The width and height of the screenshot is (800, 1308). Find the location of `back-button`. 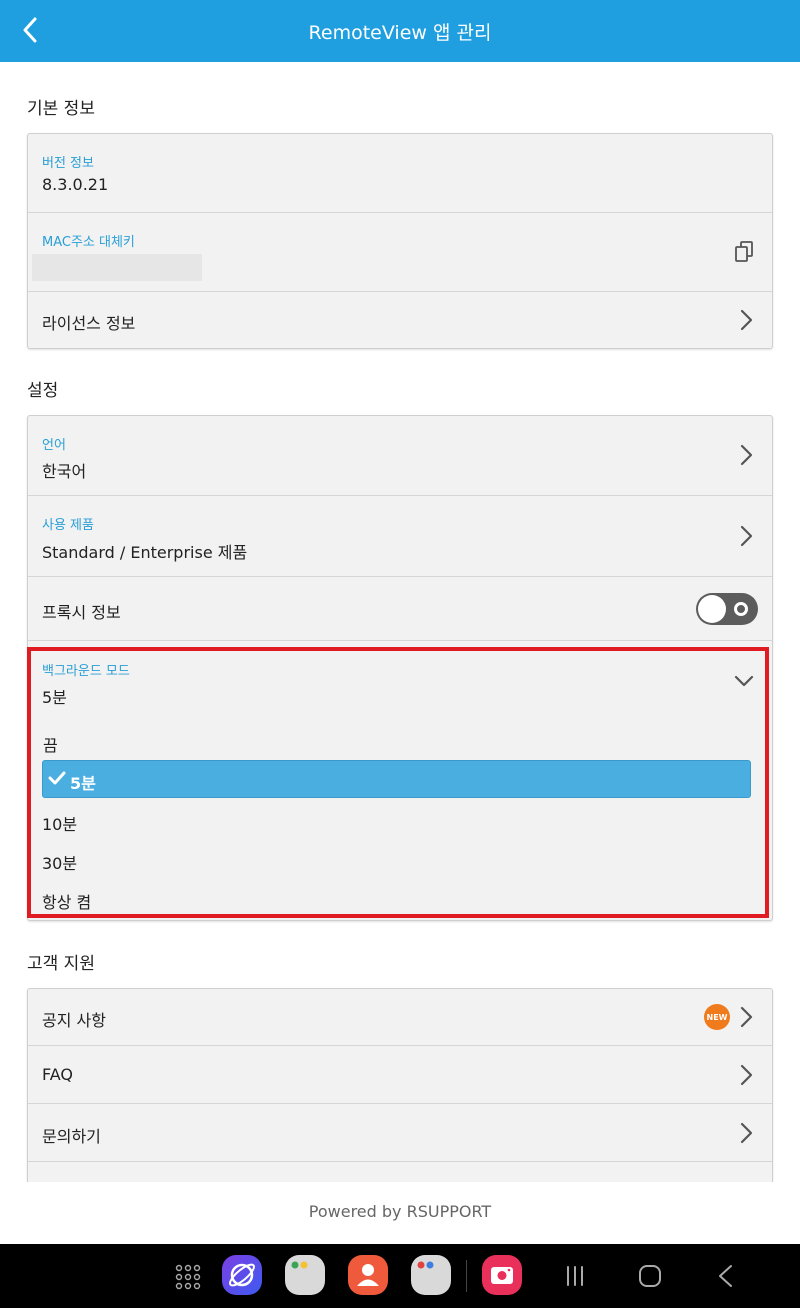

back-button is located at coordinates (30, 30).